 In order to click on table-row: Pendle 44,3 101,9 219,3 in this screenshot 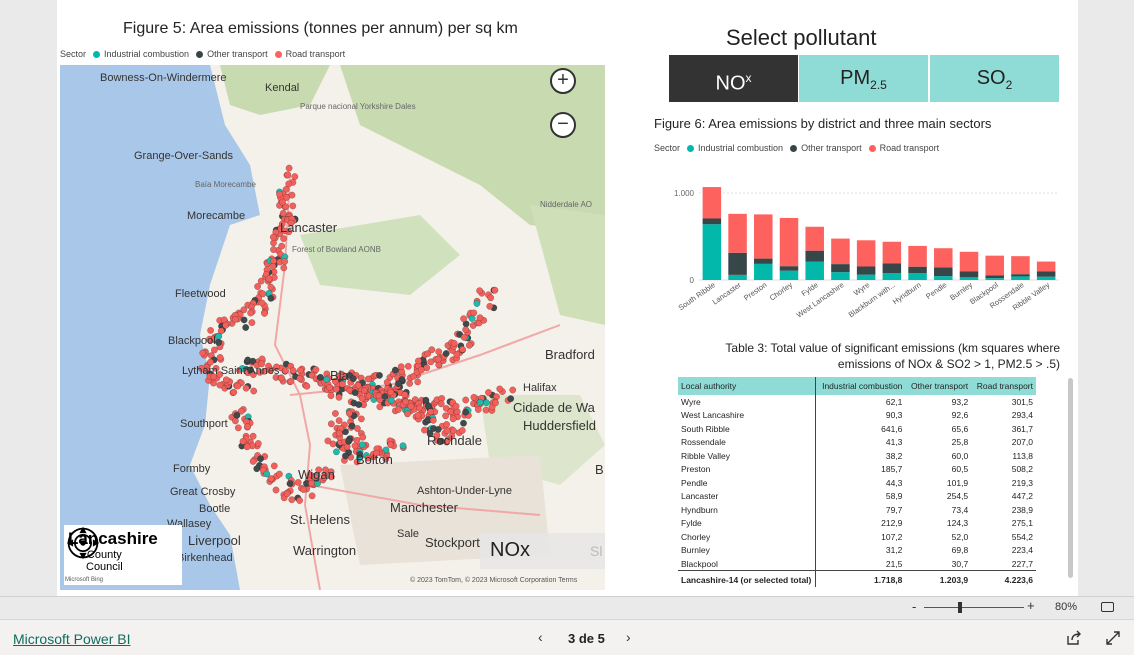, I will do `click(857, 483)`.